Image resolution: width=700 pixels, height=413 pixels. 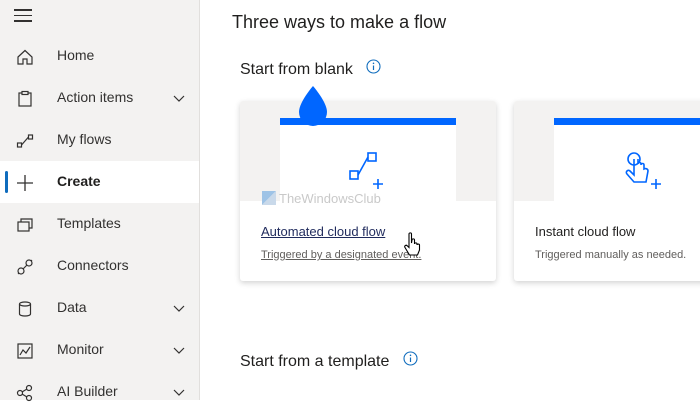 I want to click on nav-item-my-flows: My flows, so click(x=99, y=140).